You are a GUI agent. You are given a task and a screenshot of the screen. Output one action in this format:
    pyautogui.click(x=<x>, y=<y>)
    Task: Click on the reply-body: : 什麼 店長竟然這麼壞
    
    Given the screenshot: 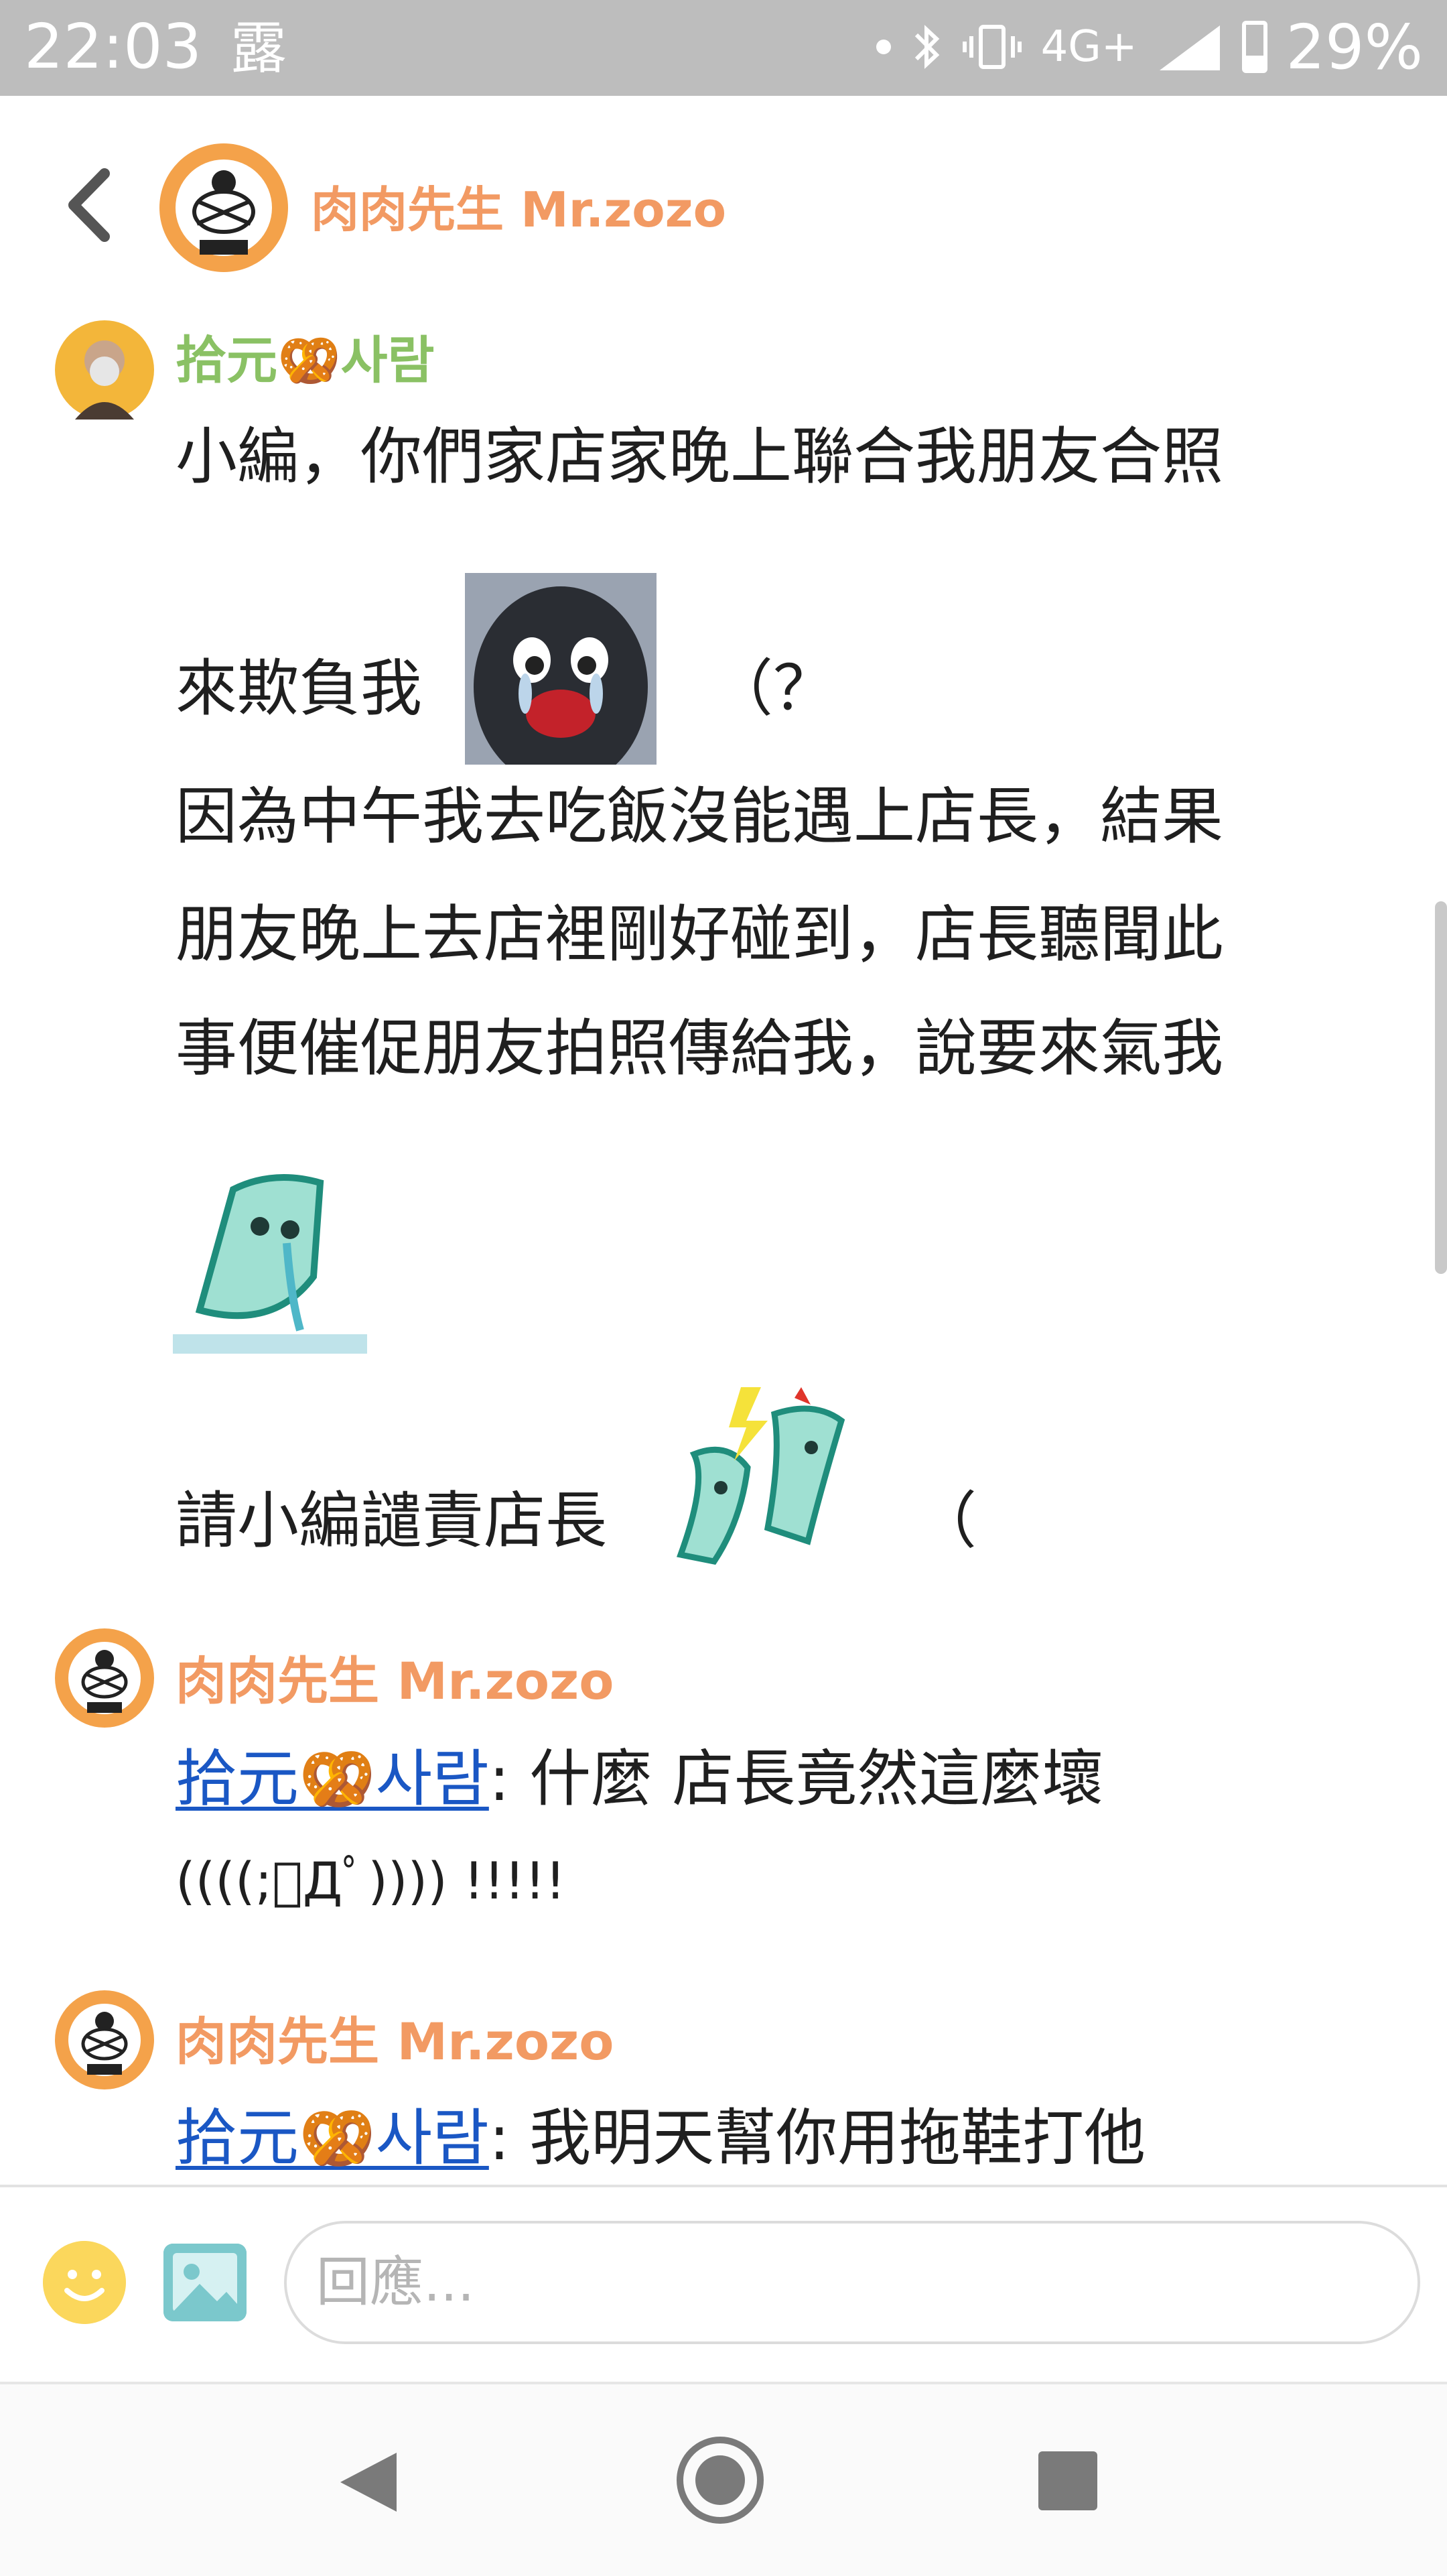 What is the action you would take?
    pyautogui.click(x=796, y=1779)
    